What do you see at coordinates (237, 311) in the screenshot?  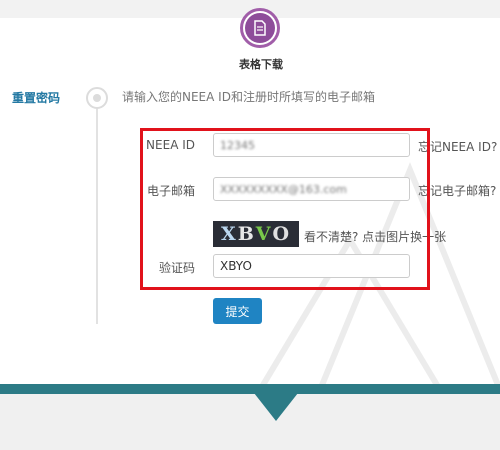 I see `submit-button: 提交` at bounding box center [237, 311].